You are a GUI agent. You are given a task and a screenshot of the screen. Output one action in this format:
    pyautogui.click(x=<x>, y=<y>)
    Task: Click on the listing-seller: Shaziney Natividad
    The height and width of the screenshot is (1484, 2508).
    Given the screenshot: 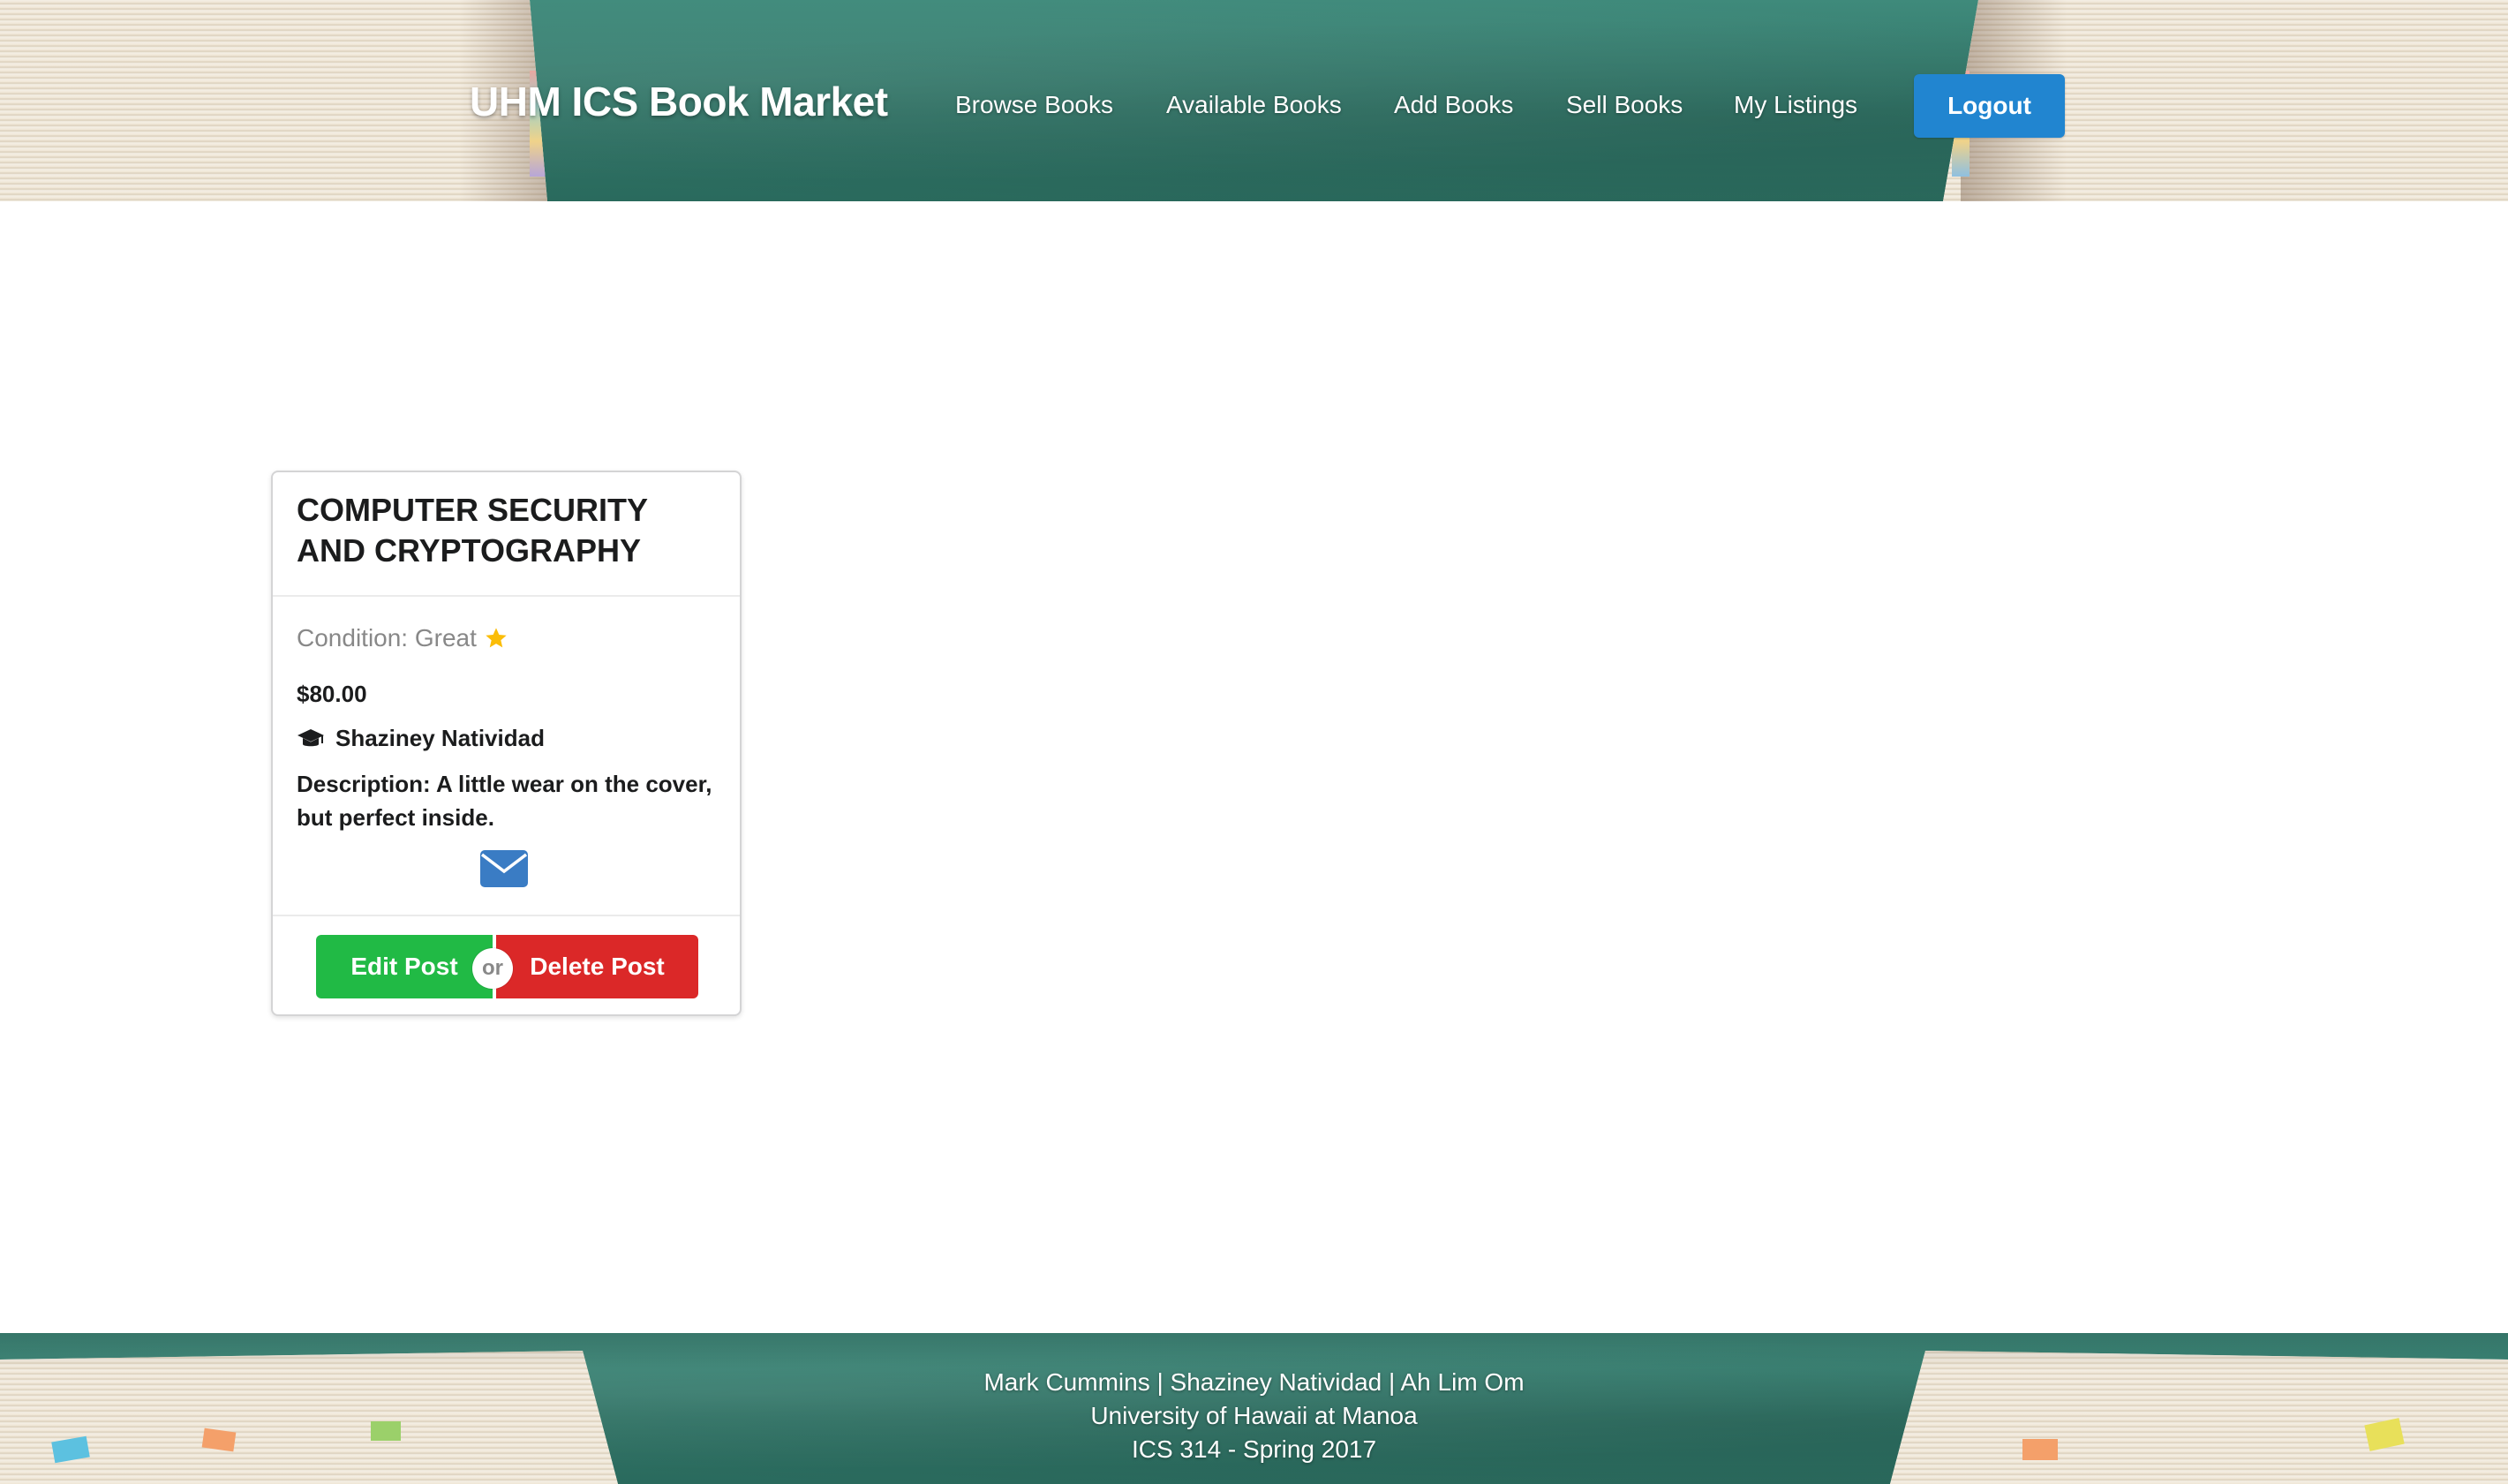 What is the action you would take?
    pyautogui.click(x=421, y=738)
    